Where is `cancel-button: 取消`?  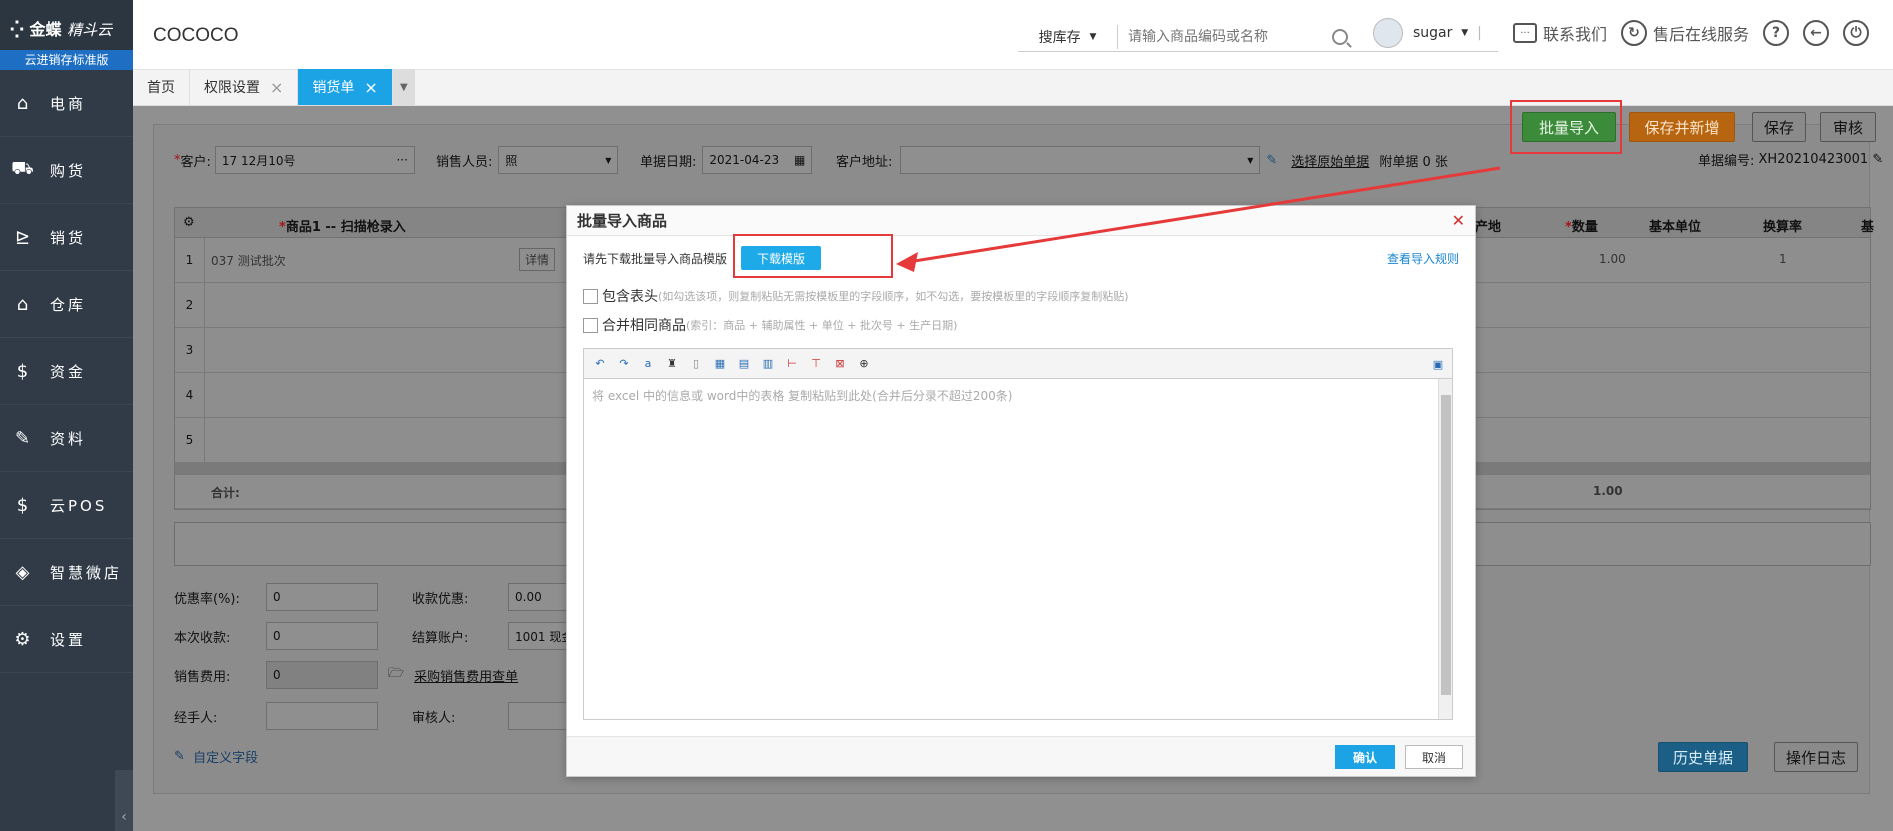
cancel-button: 取消 is located at coordinates (1434, 757).